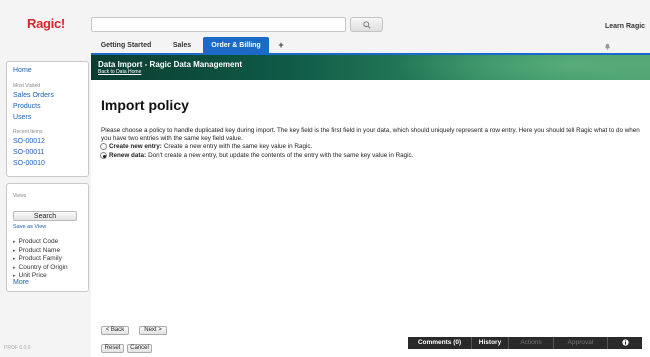  Describe the element at coordinates (29, 141) in the screenshot. I see `recent-item: SO-00012` at that location.